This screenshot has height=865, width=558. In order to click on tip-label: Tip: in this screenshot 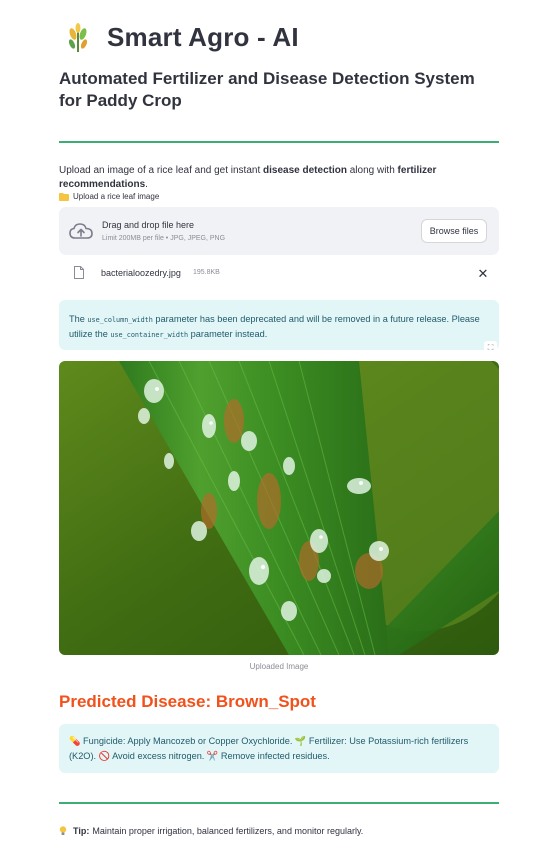, I will do `click(81, 831)`.